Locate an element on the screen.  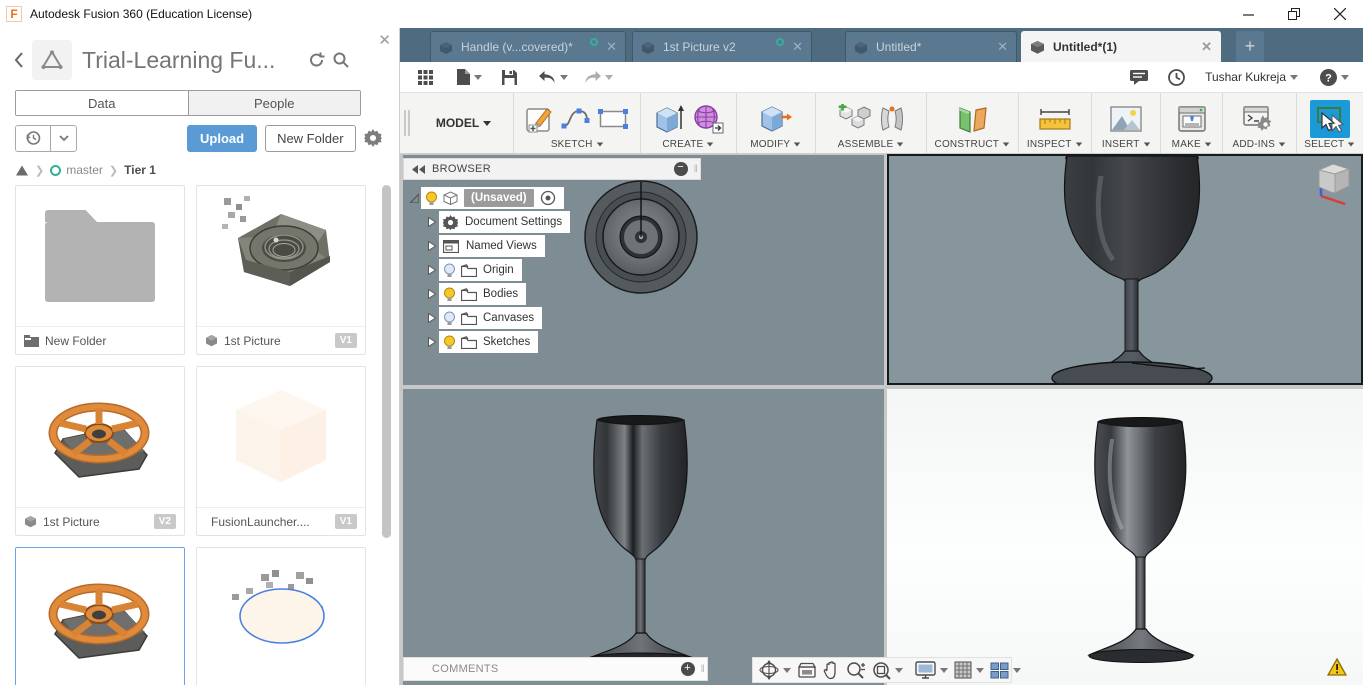
tree-row-canvases: Canvases is located at coordinates (553, 318).